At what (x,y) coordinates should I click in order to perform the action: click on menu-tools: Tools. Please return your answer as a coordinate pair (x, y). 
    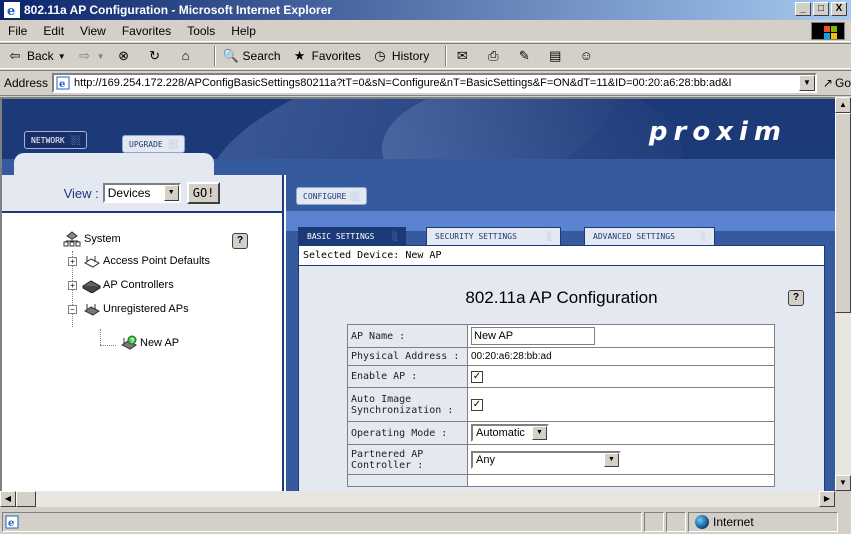
    Looking at the image, I should click on (201, 31).